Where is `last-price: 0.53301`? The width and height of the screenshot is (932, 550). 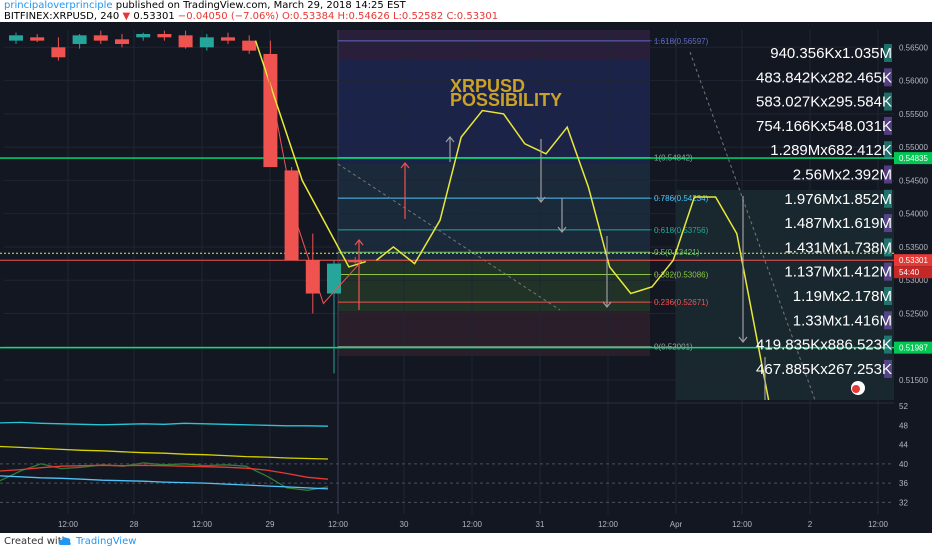
last-price: 0.53301 is located at coordinates (154, 16).